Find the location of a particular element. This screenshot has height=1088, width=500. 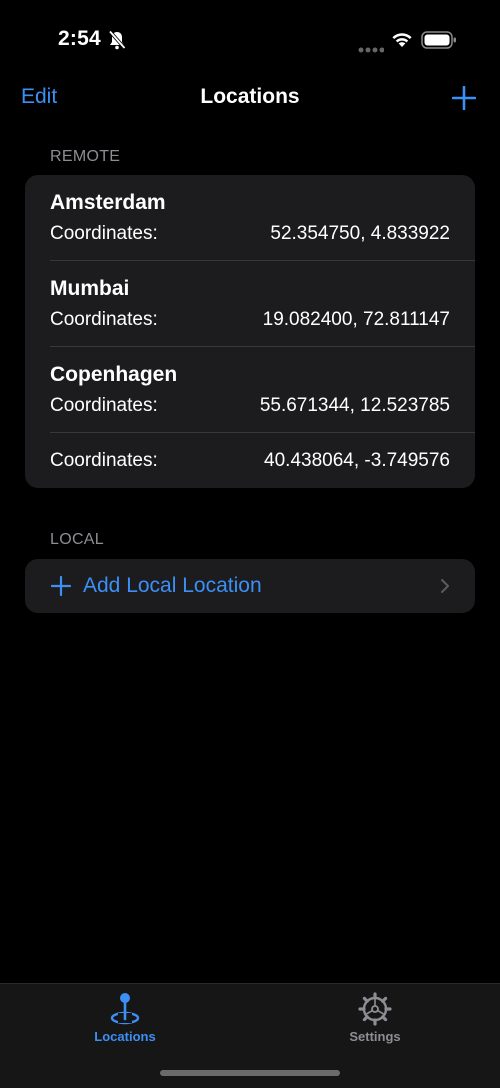

location-name: Copenhagen is located at coordinates (114, 374).